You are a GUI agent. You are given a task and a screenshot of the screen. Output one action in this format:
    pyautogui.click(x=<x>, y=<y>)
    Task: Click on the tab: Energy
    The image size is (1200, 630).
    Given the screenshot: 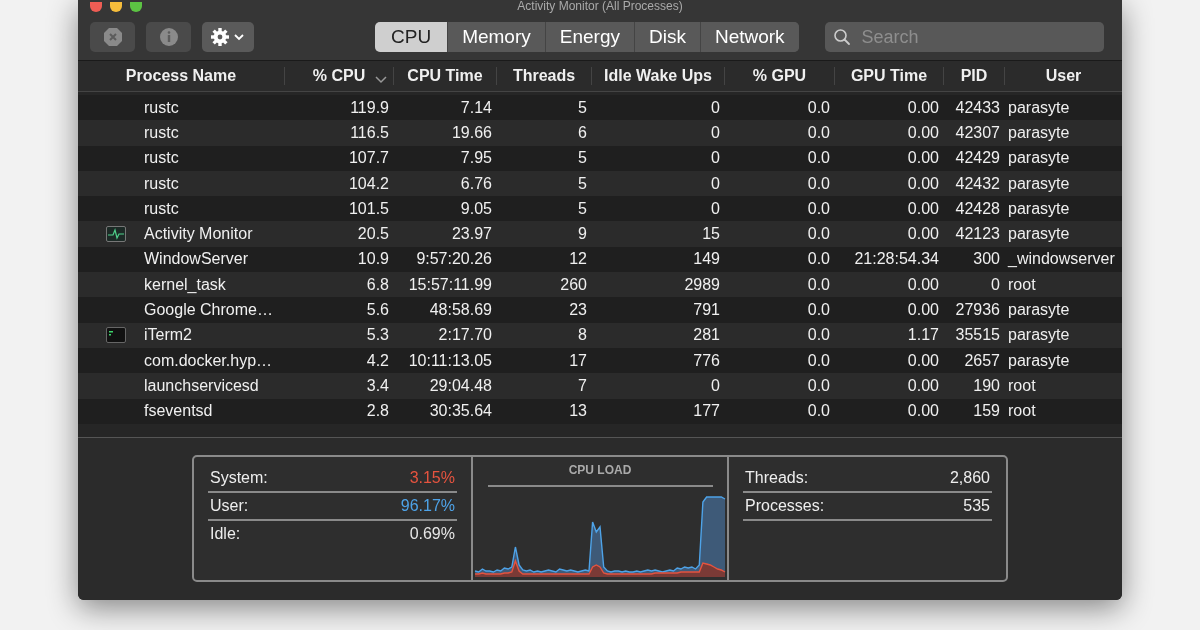 What is the action you would take?
    pyautogui.click(x=589, y=37)
    